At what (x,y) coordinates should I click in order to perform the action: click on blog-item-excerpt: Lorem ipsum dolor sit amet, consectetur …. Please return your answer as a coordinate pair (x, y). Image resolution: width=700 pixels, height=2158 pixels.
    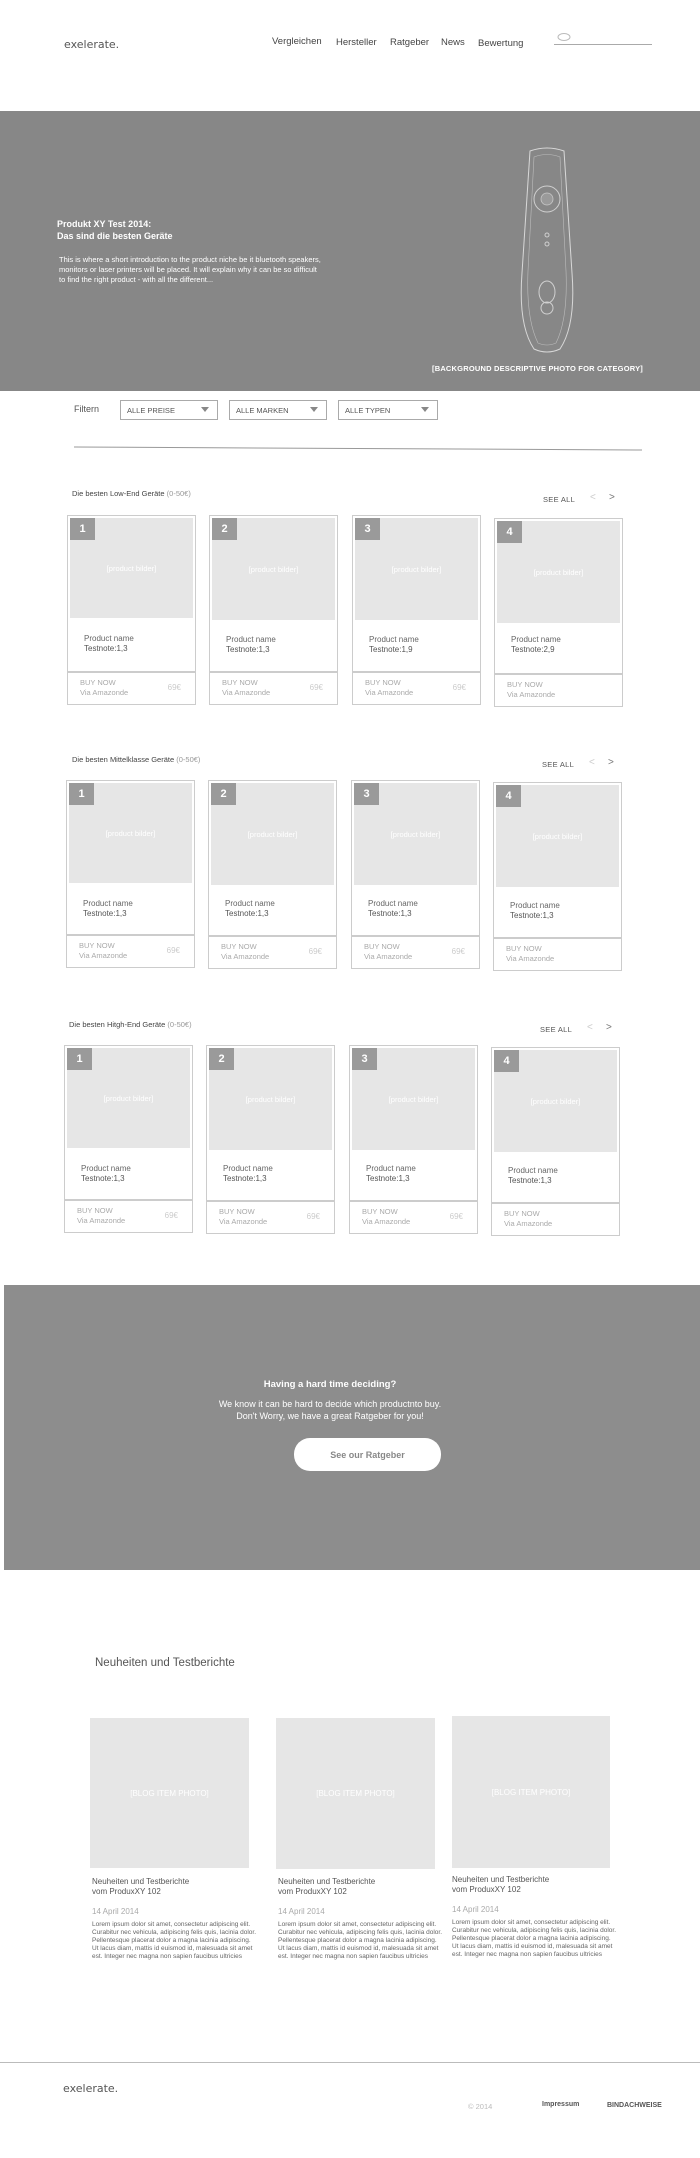
    Looking at the image, I should click on (534, 1938).